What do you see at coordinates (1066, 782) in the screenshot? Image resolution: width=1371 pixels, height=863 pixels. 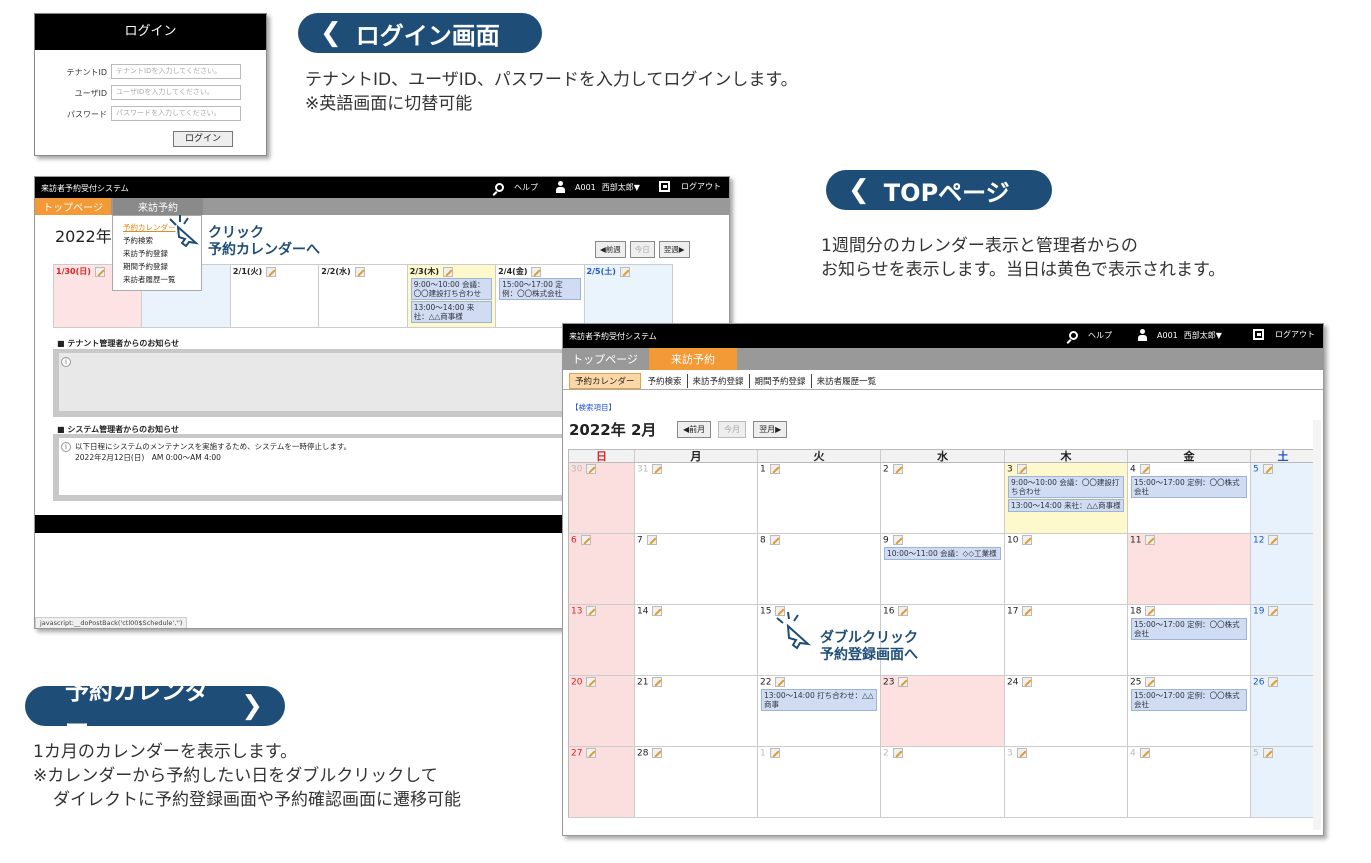 I see `calendar-day-cell: 3` at bounding box center [1066, 782].